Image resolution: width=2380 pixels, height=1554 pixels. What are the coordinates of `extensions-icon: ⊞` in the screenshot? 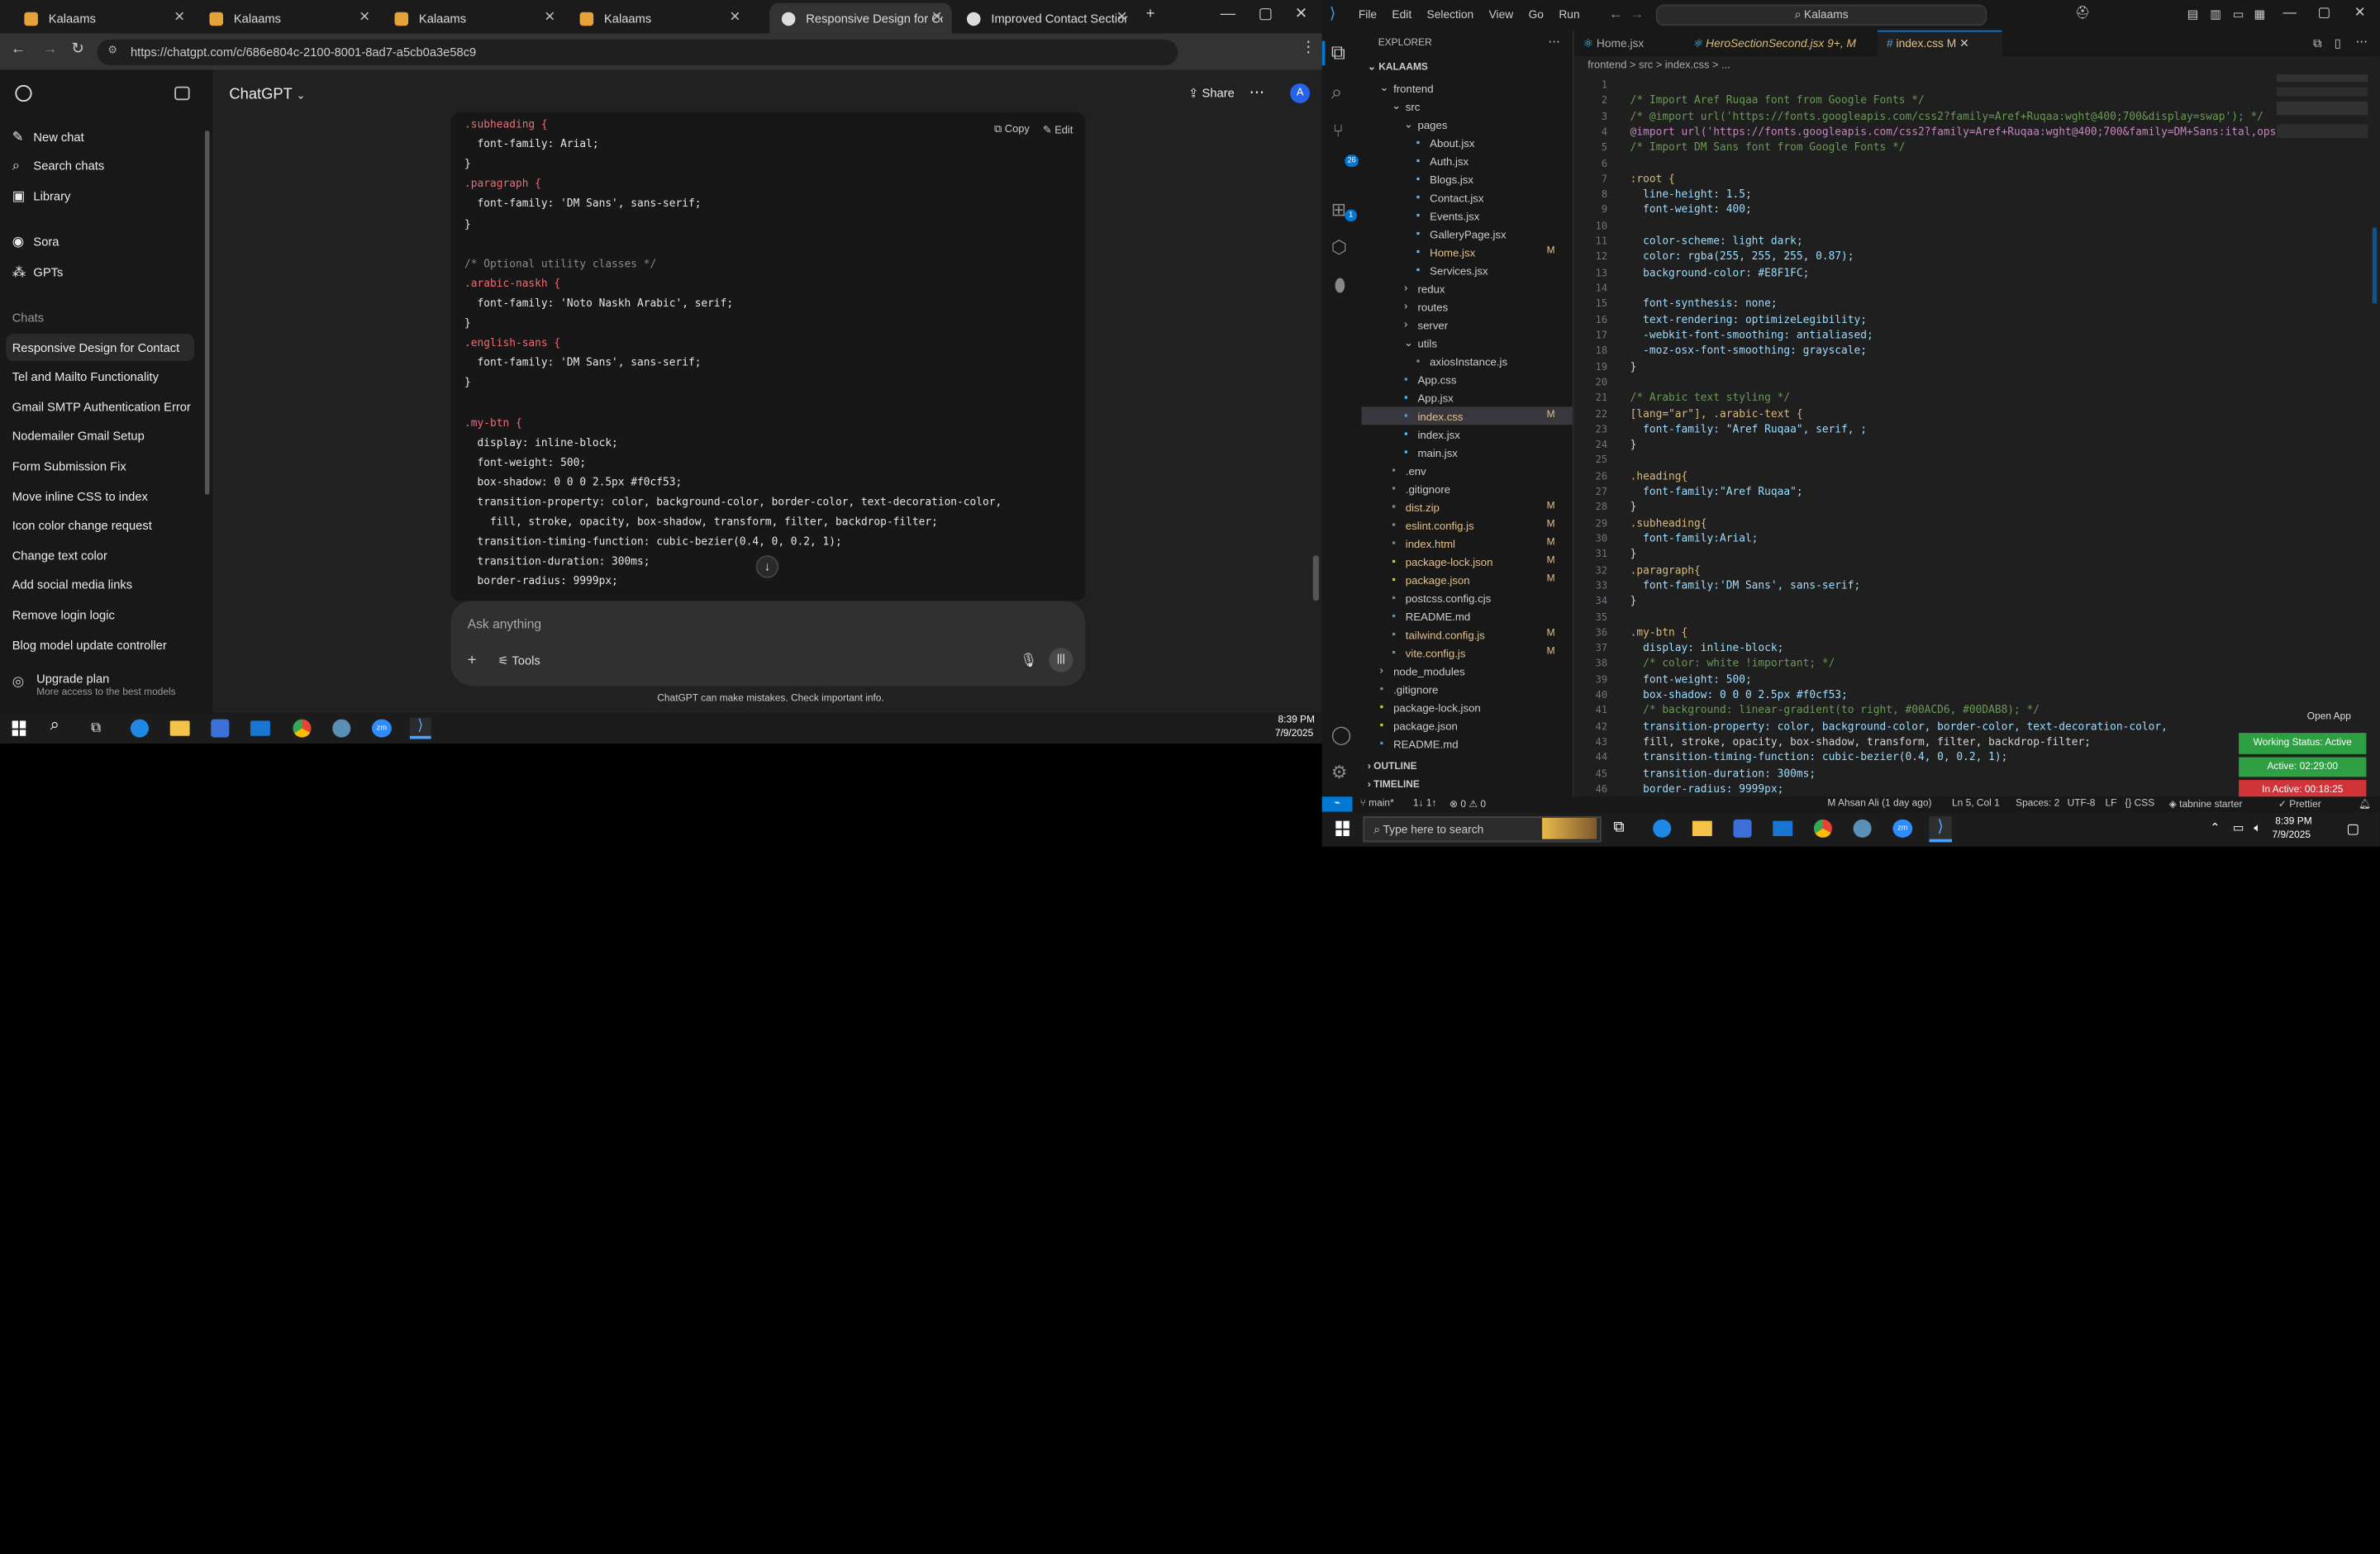 It's located at (1338, 210).